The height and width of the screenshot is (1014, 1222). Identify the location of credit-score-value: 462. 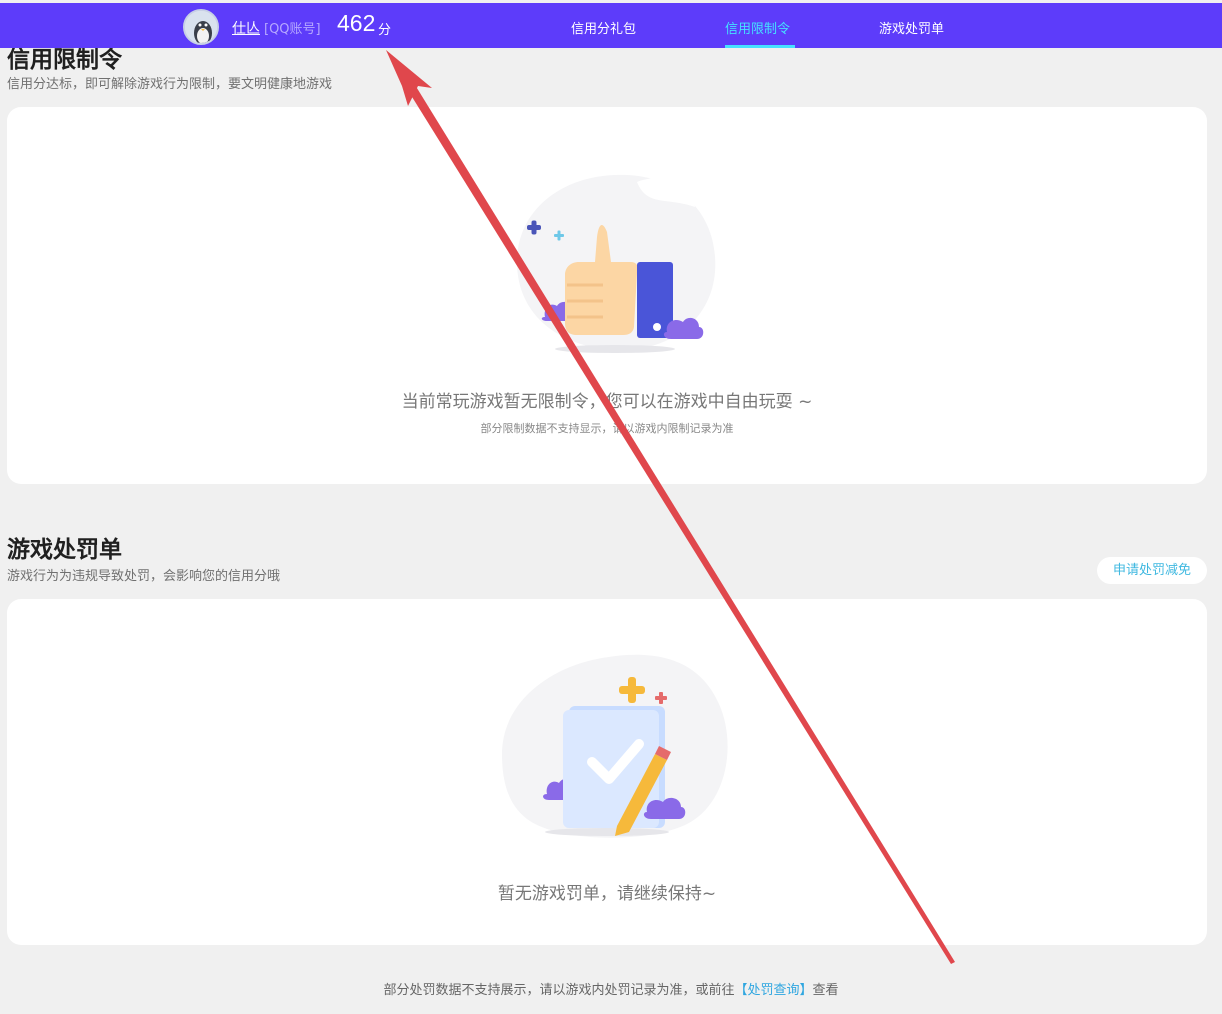
(356, 23).